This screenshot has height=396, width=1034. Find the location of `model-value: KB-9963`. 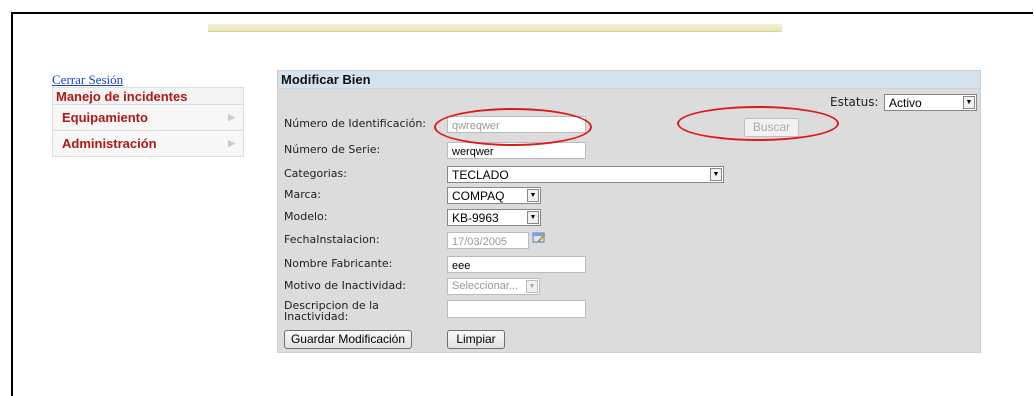

model-value: KB-9963 is located at coordinates (475, 218).